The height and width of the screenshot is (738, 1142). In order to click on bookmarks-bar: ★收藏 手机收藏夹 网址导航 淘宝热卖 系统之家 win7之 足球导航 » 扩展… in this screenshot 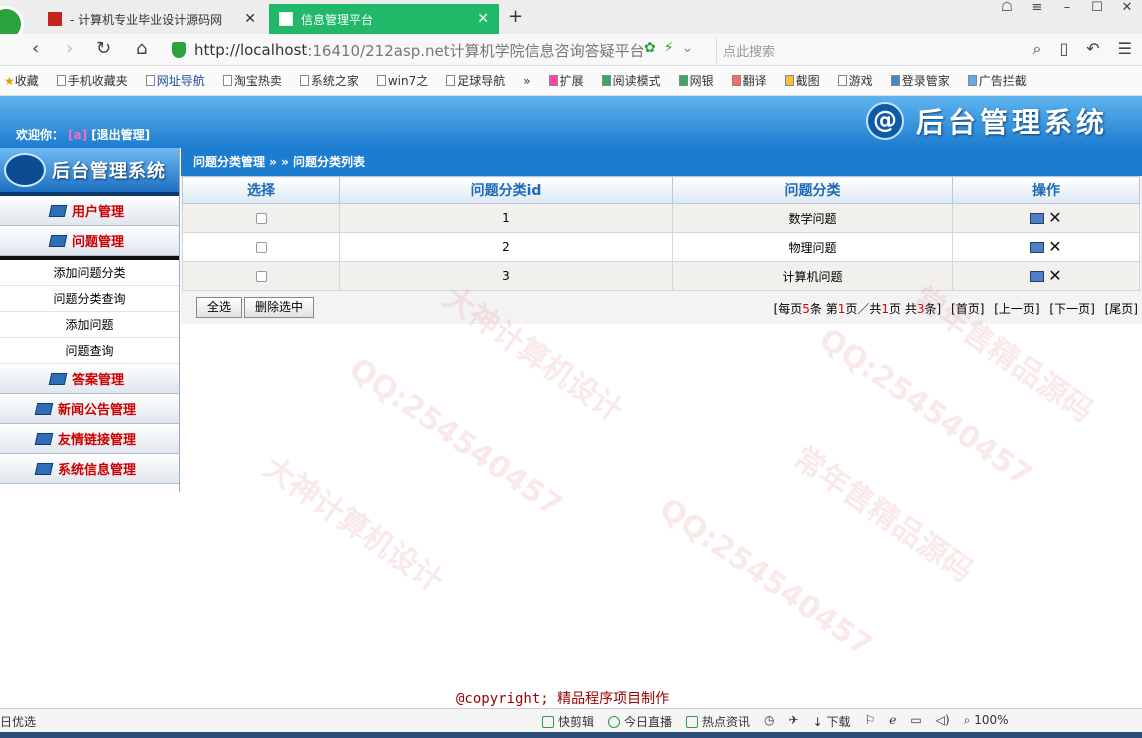, I will do `click(571, 81)`.